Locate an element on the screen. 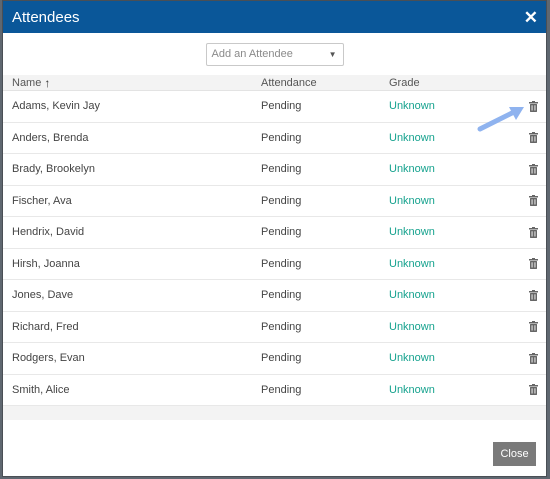  attendee-name: Anders, Brenda is located at coordinates (50, 137).